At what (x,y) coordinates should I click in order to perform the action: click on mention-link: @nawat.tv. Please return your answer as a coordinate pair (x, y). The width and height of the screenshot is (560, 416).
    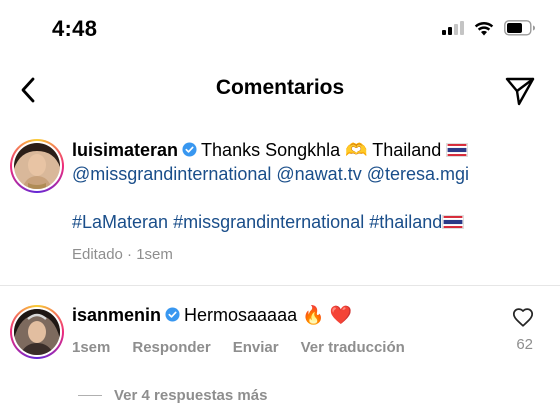
    Looking at the image, I should click on (318, 174).